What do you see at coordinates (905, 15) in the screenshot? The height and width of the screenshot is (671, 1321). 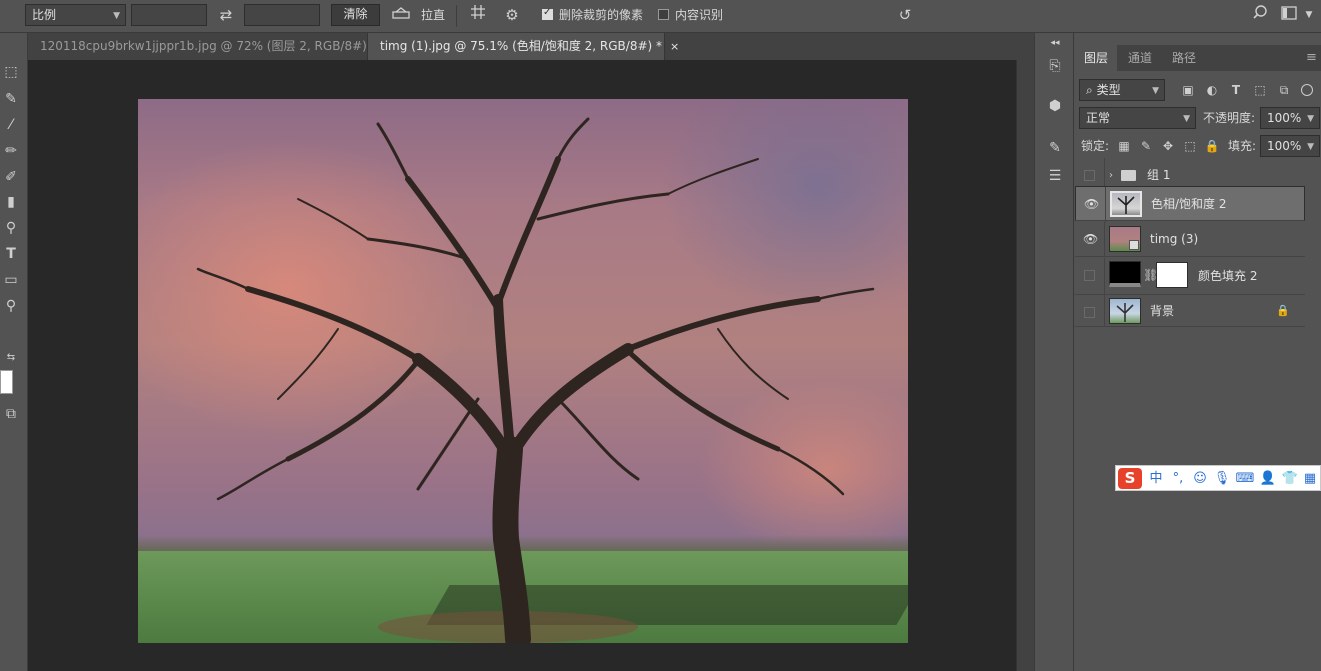 I see `reset-icon: ↺` at bounding box center [905, 15].